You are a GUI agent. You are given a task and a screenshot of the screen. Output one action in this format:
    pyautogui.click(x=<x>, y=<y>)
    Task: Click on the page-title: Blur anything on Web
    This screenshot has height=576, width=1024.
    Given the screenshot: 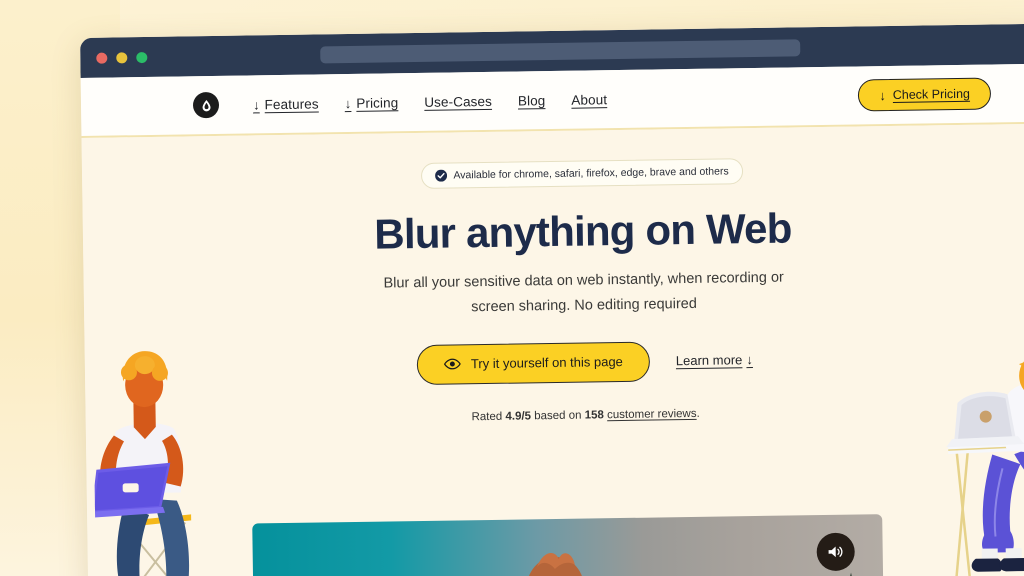 What is the action you would take?
    pyautogui.click(x=582, y=231)
    